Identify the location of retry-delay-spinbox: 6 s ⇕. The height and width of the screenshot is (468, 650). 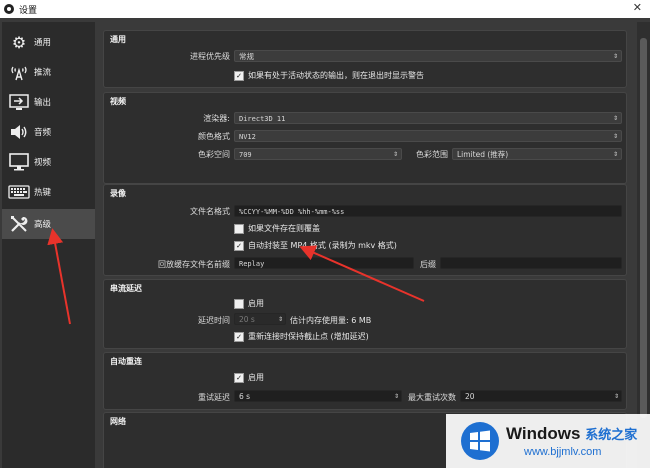
(318, 396).